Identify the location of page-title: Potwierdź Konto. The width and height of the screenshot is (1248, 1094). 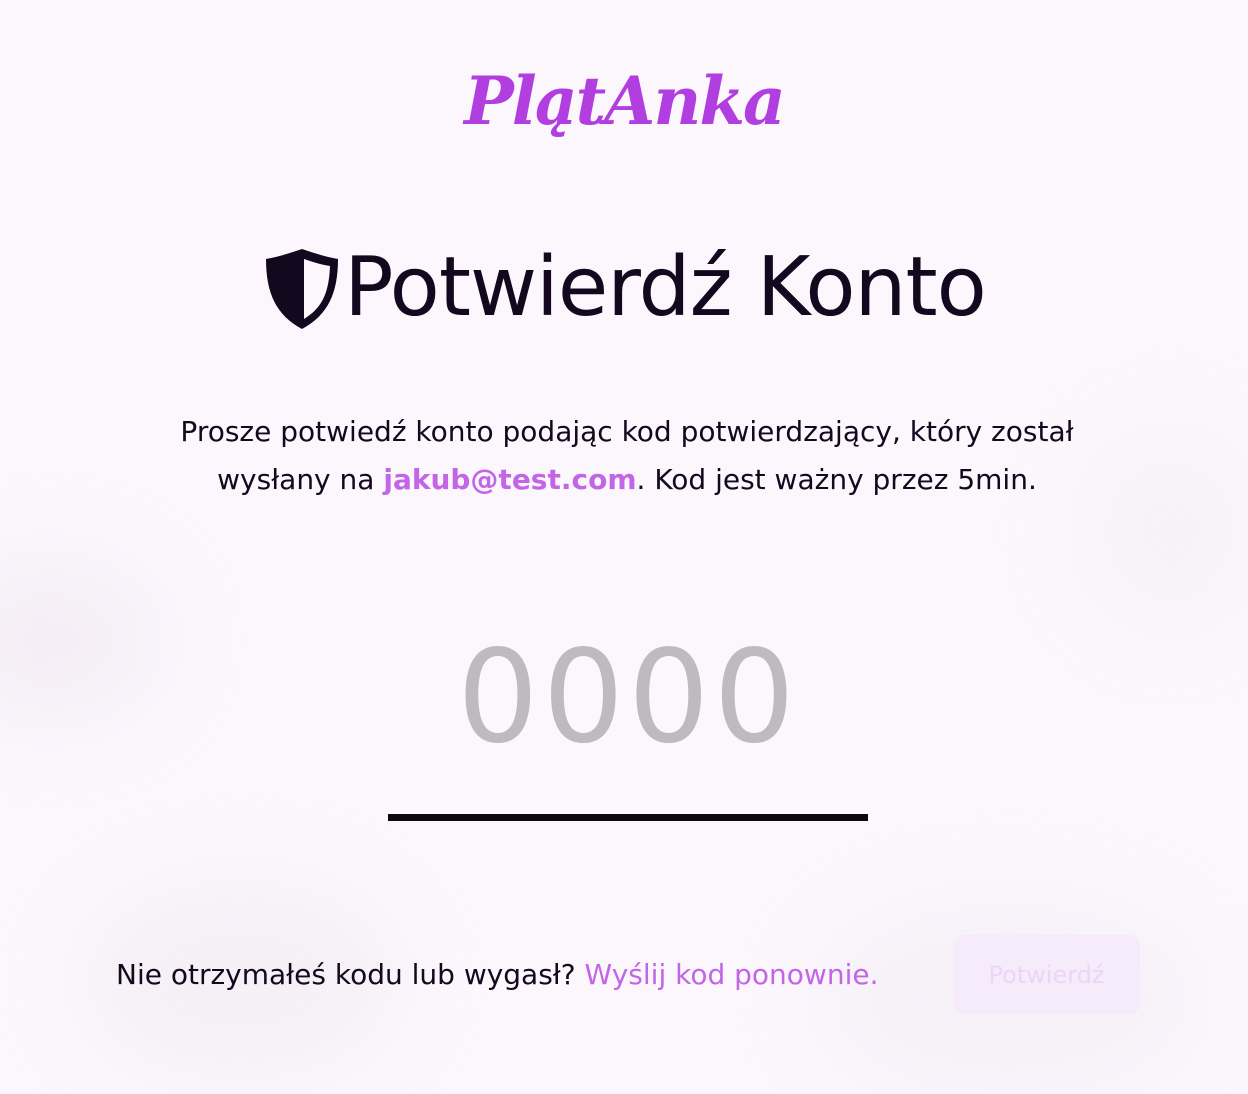
(665, 287).